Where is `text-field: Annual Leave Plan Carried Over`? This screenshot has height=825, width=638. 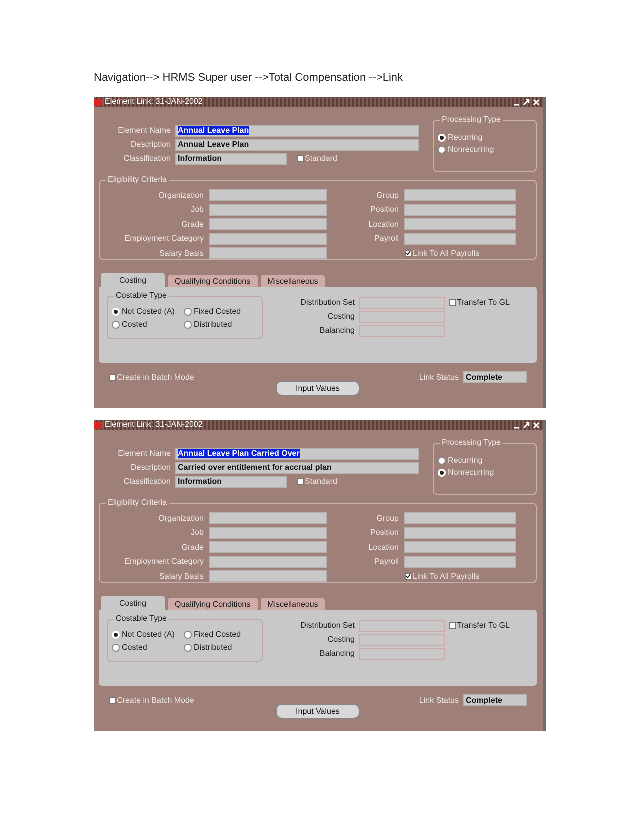
text-field: Annual Leave Plan Carried Over is located at coordinates (297, 454).